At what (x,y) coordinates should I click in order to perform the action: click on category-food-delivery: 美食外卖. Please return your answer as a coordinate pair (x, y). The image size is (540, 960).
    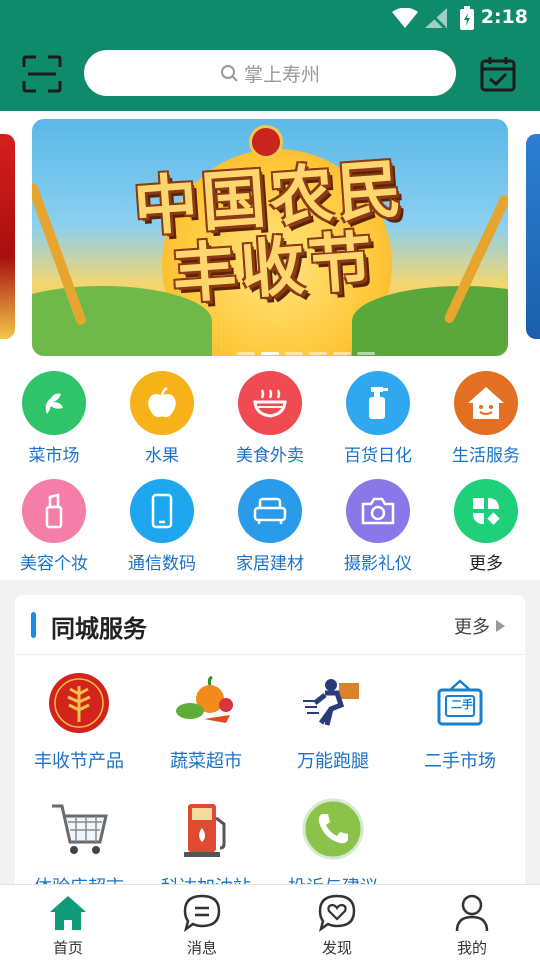
    Looking at the image, I should click on (270, 418).